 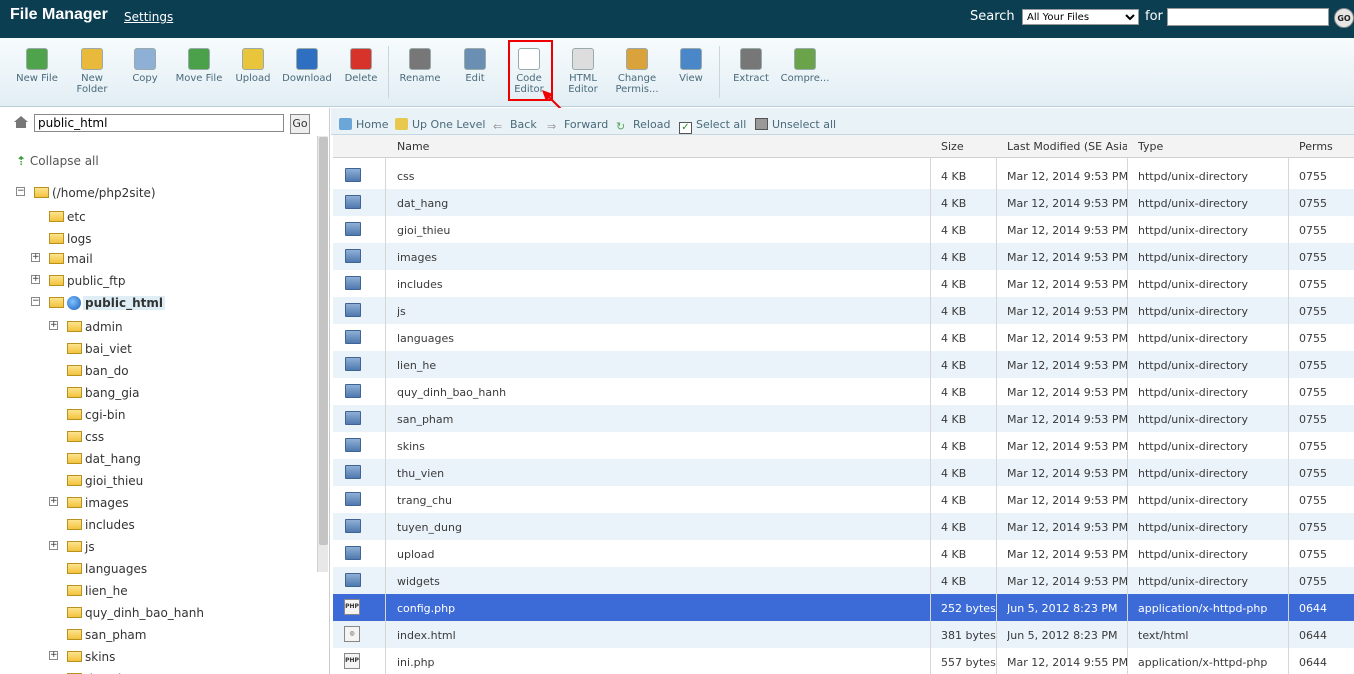 I want to click on cell-name: images, so click(x=647, y=257).